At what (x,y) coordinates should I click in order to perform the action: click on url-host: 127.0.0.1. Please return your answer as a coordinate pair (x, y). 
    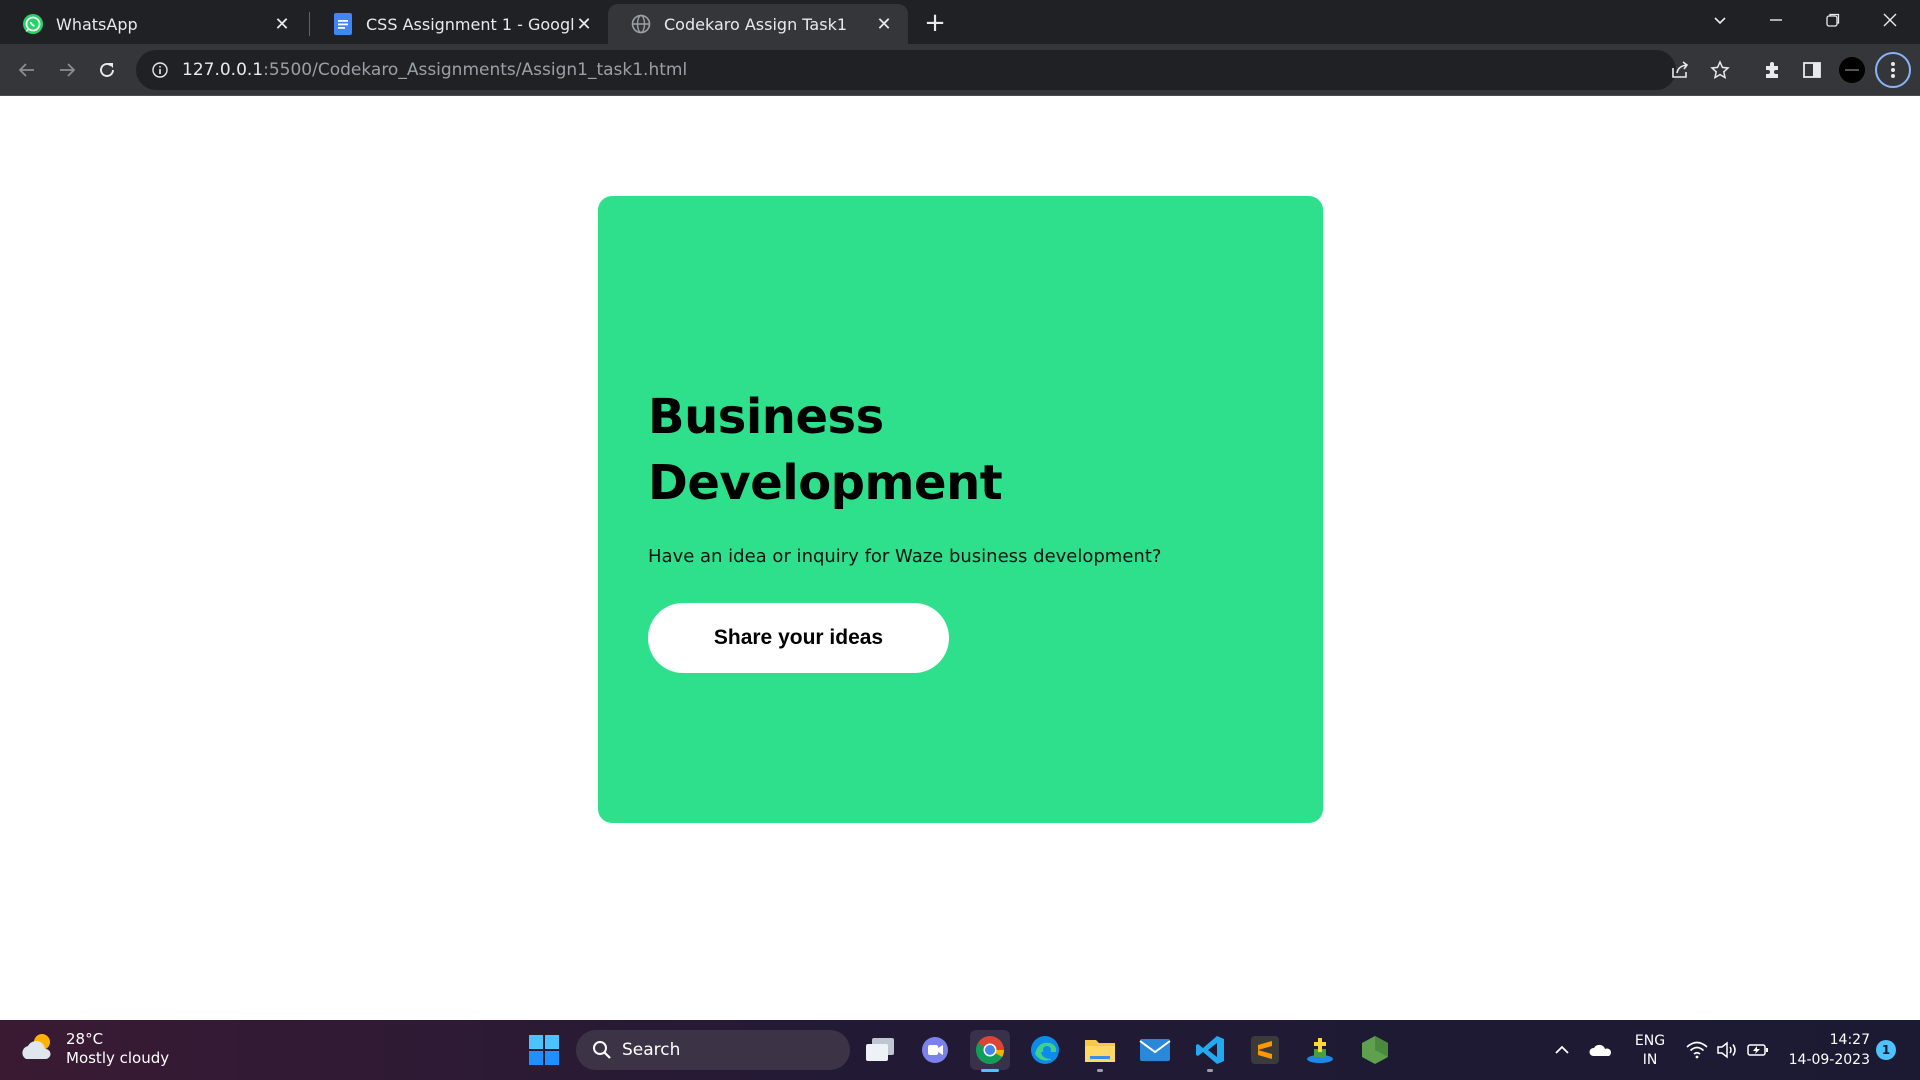
    Looking at the image, I should click on (223, 70).